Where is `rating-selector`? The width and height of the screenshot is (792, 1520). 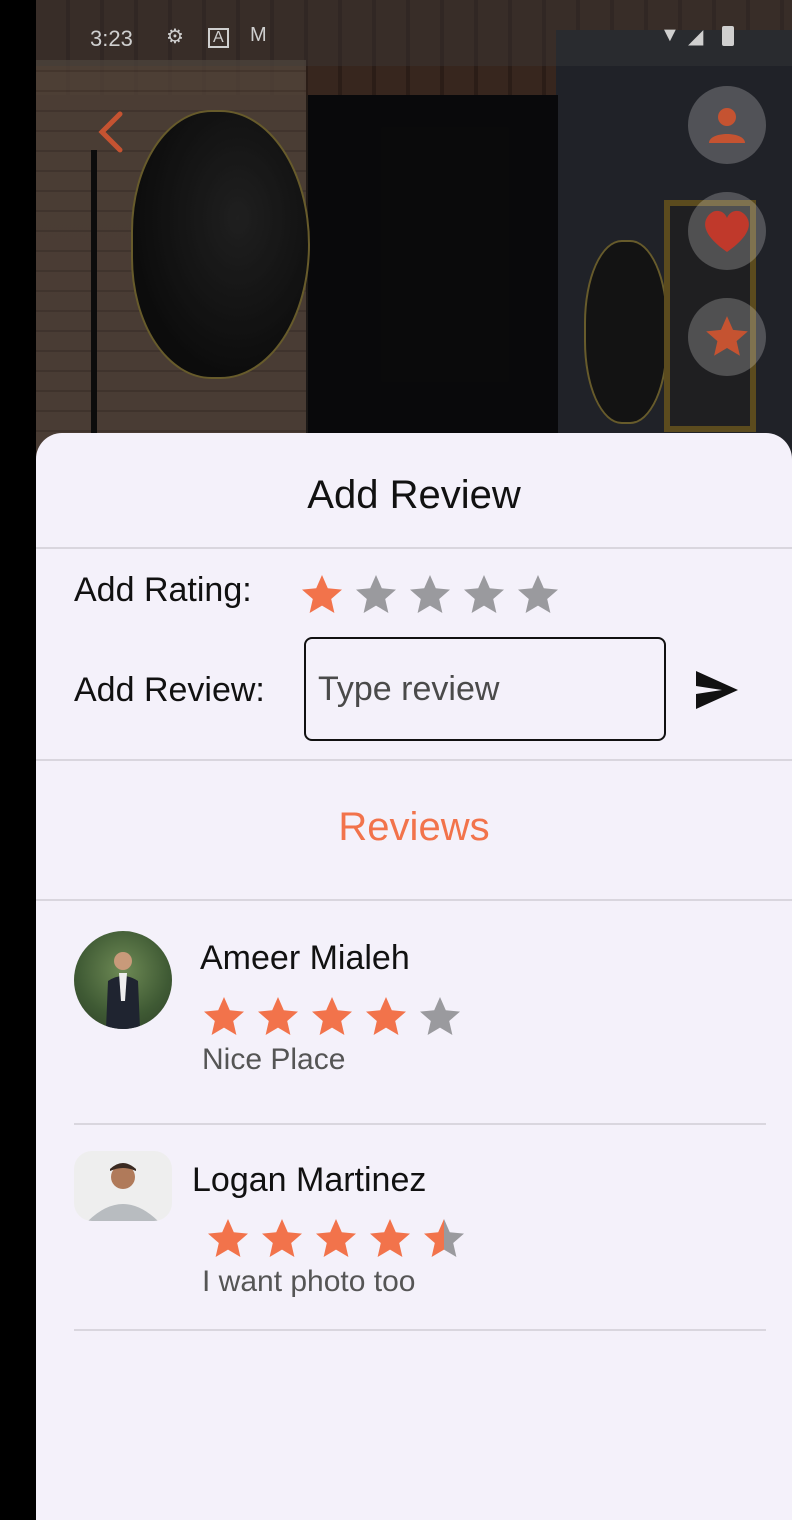
rating-selector is located at coordinates (430, 595).